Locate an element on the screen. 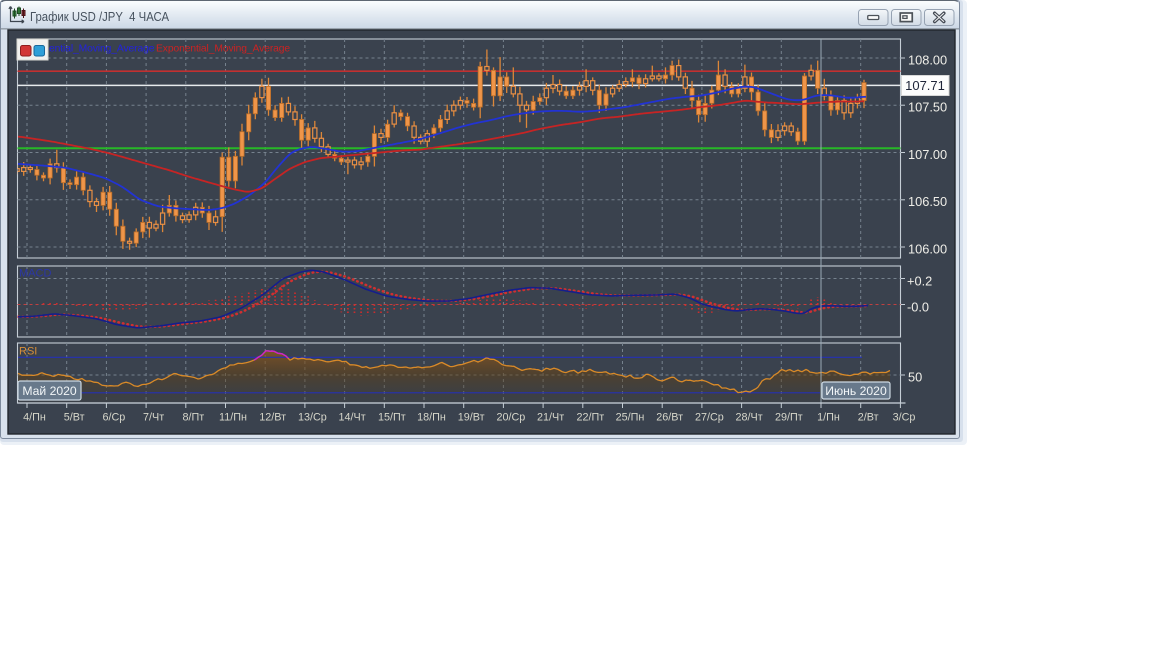 This screenshot has height=648, width=1152. svg-text: 21/Чт is located at coordinates (550, 418).